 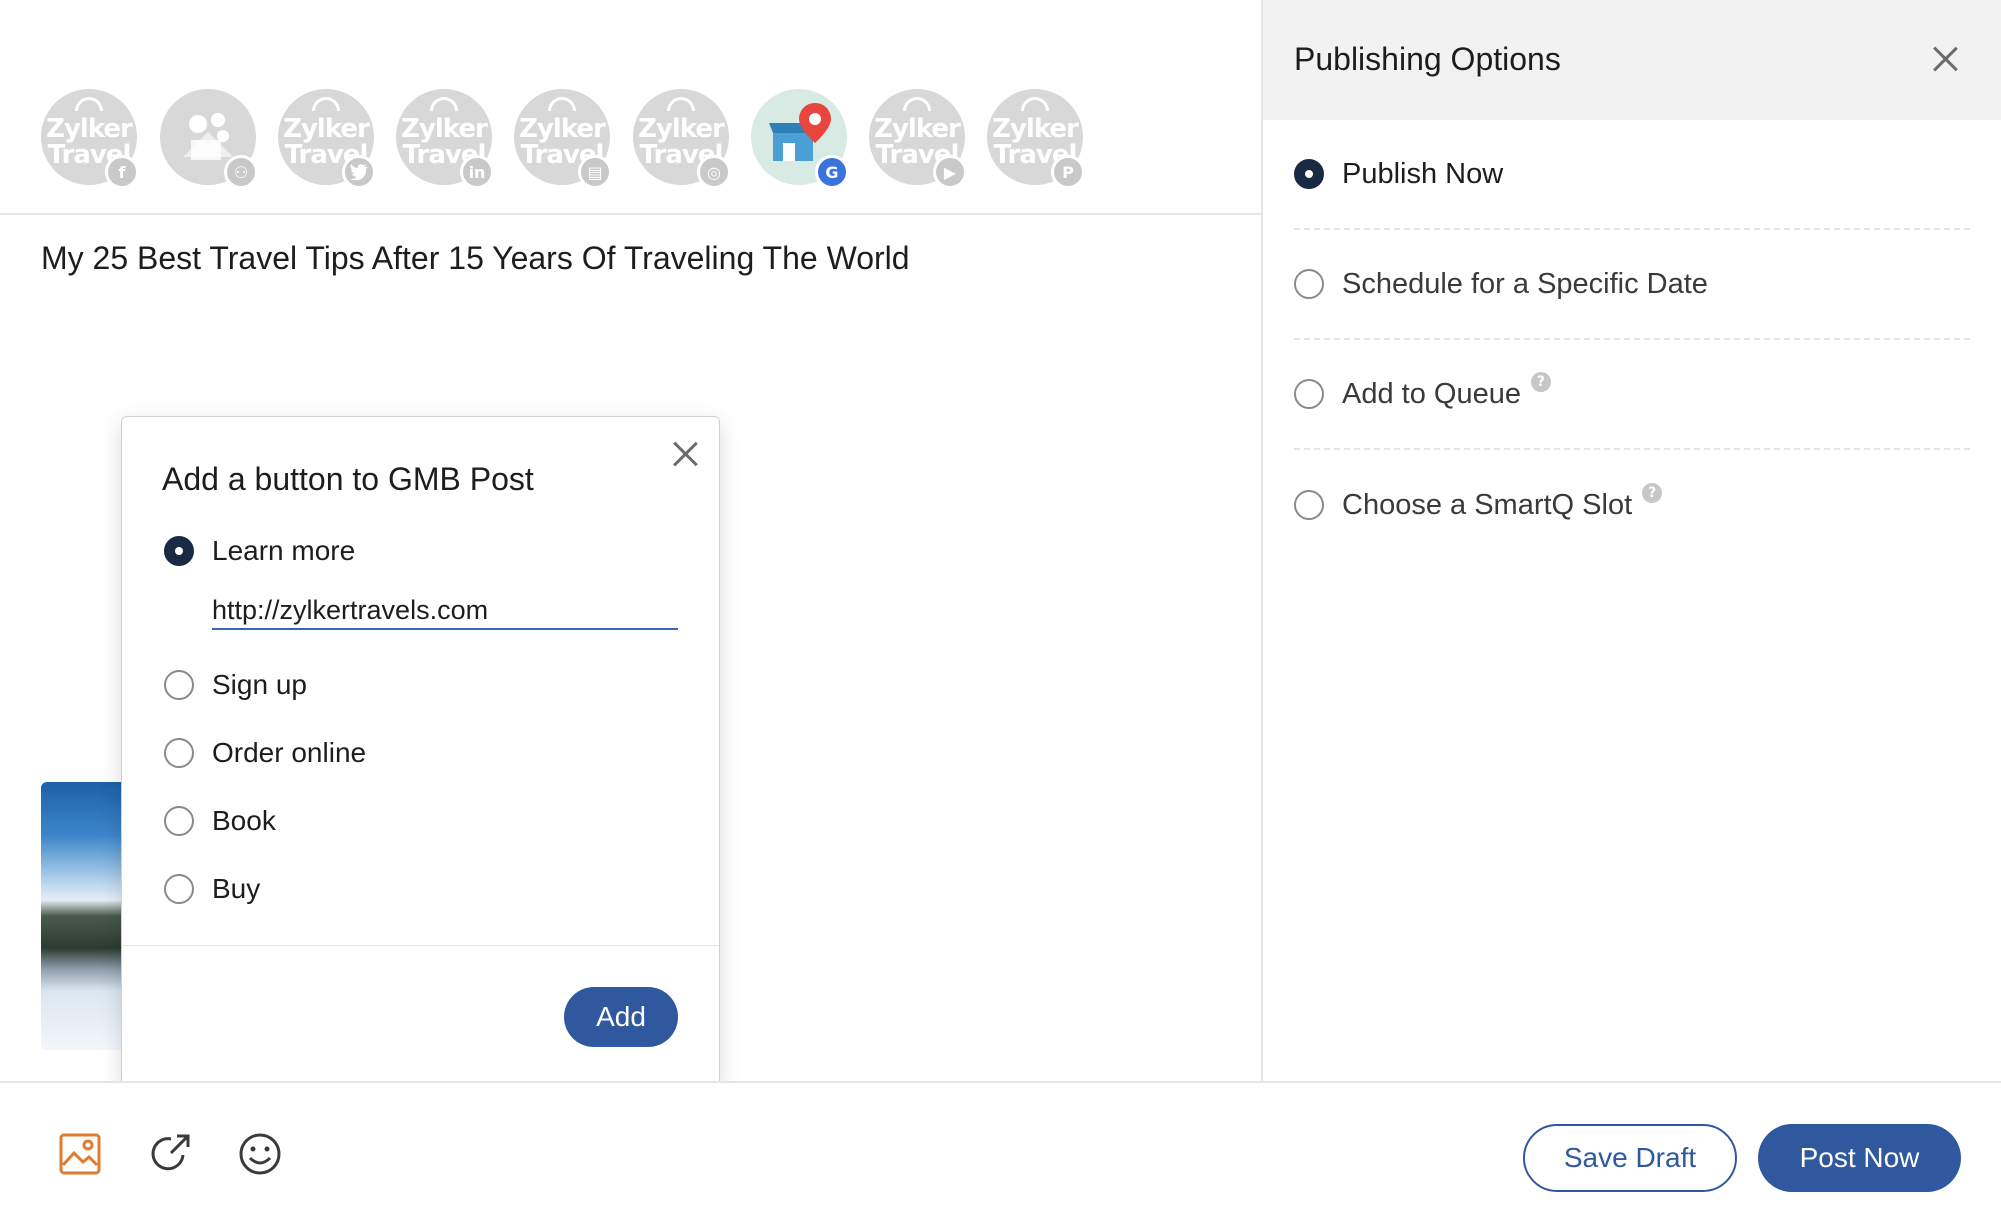 What do you see at coordinates (1309, 284) in the screenshot?
I see `radio-schedule-date` at bounding box center [1309, 284].